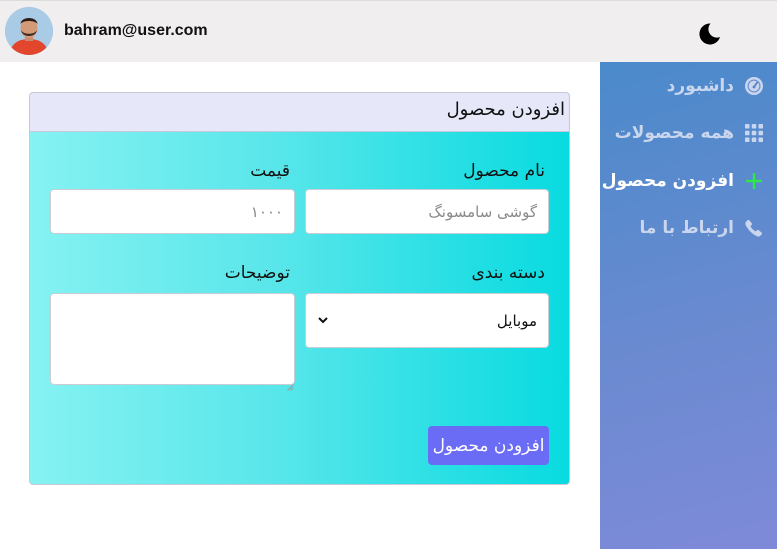  I want to click on user-email: bahram@user.com, so click(136, 30).